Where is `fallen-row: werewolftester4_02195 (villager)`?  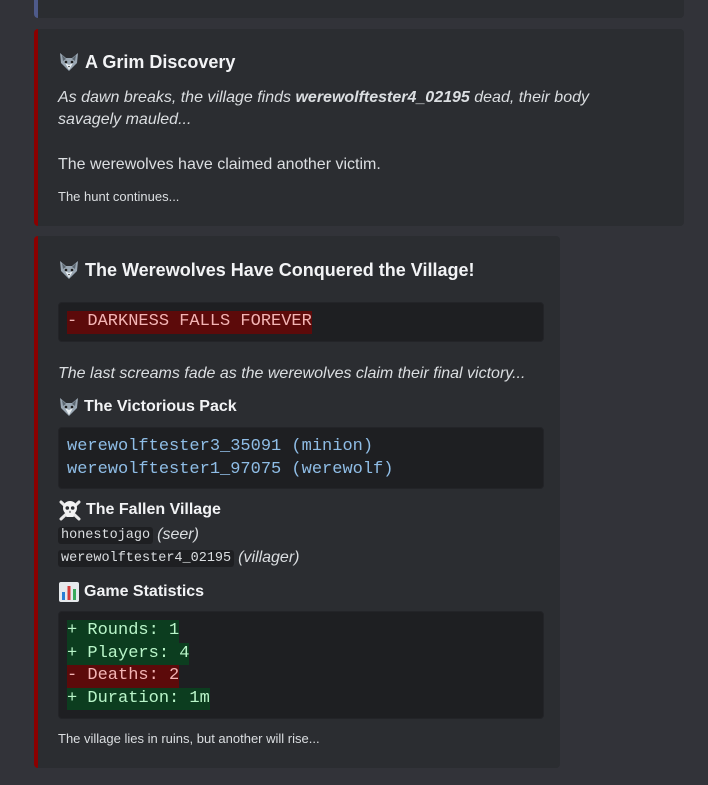
fallen-row: werewolftester4_02195 (villager) is located at coordinates (178, 558).